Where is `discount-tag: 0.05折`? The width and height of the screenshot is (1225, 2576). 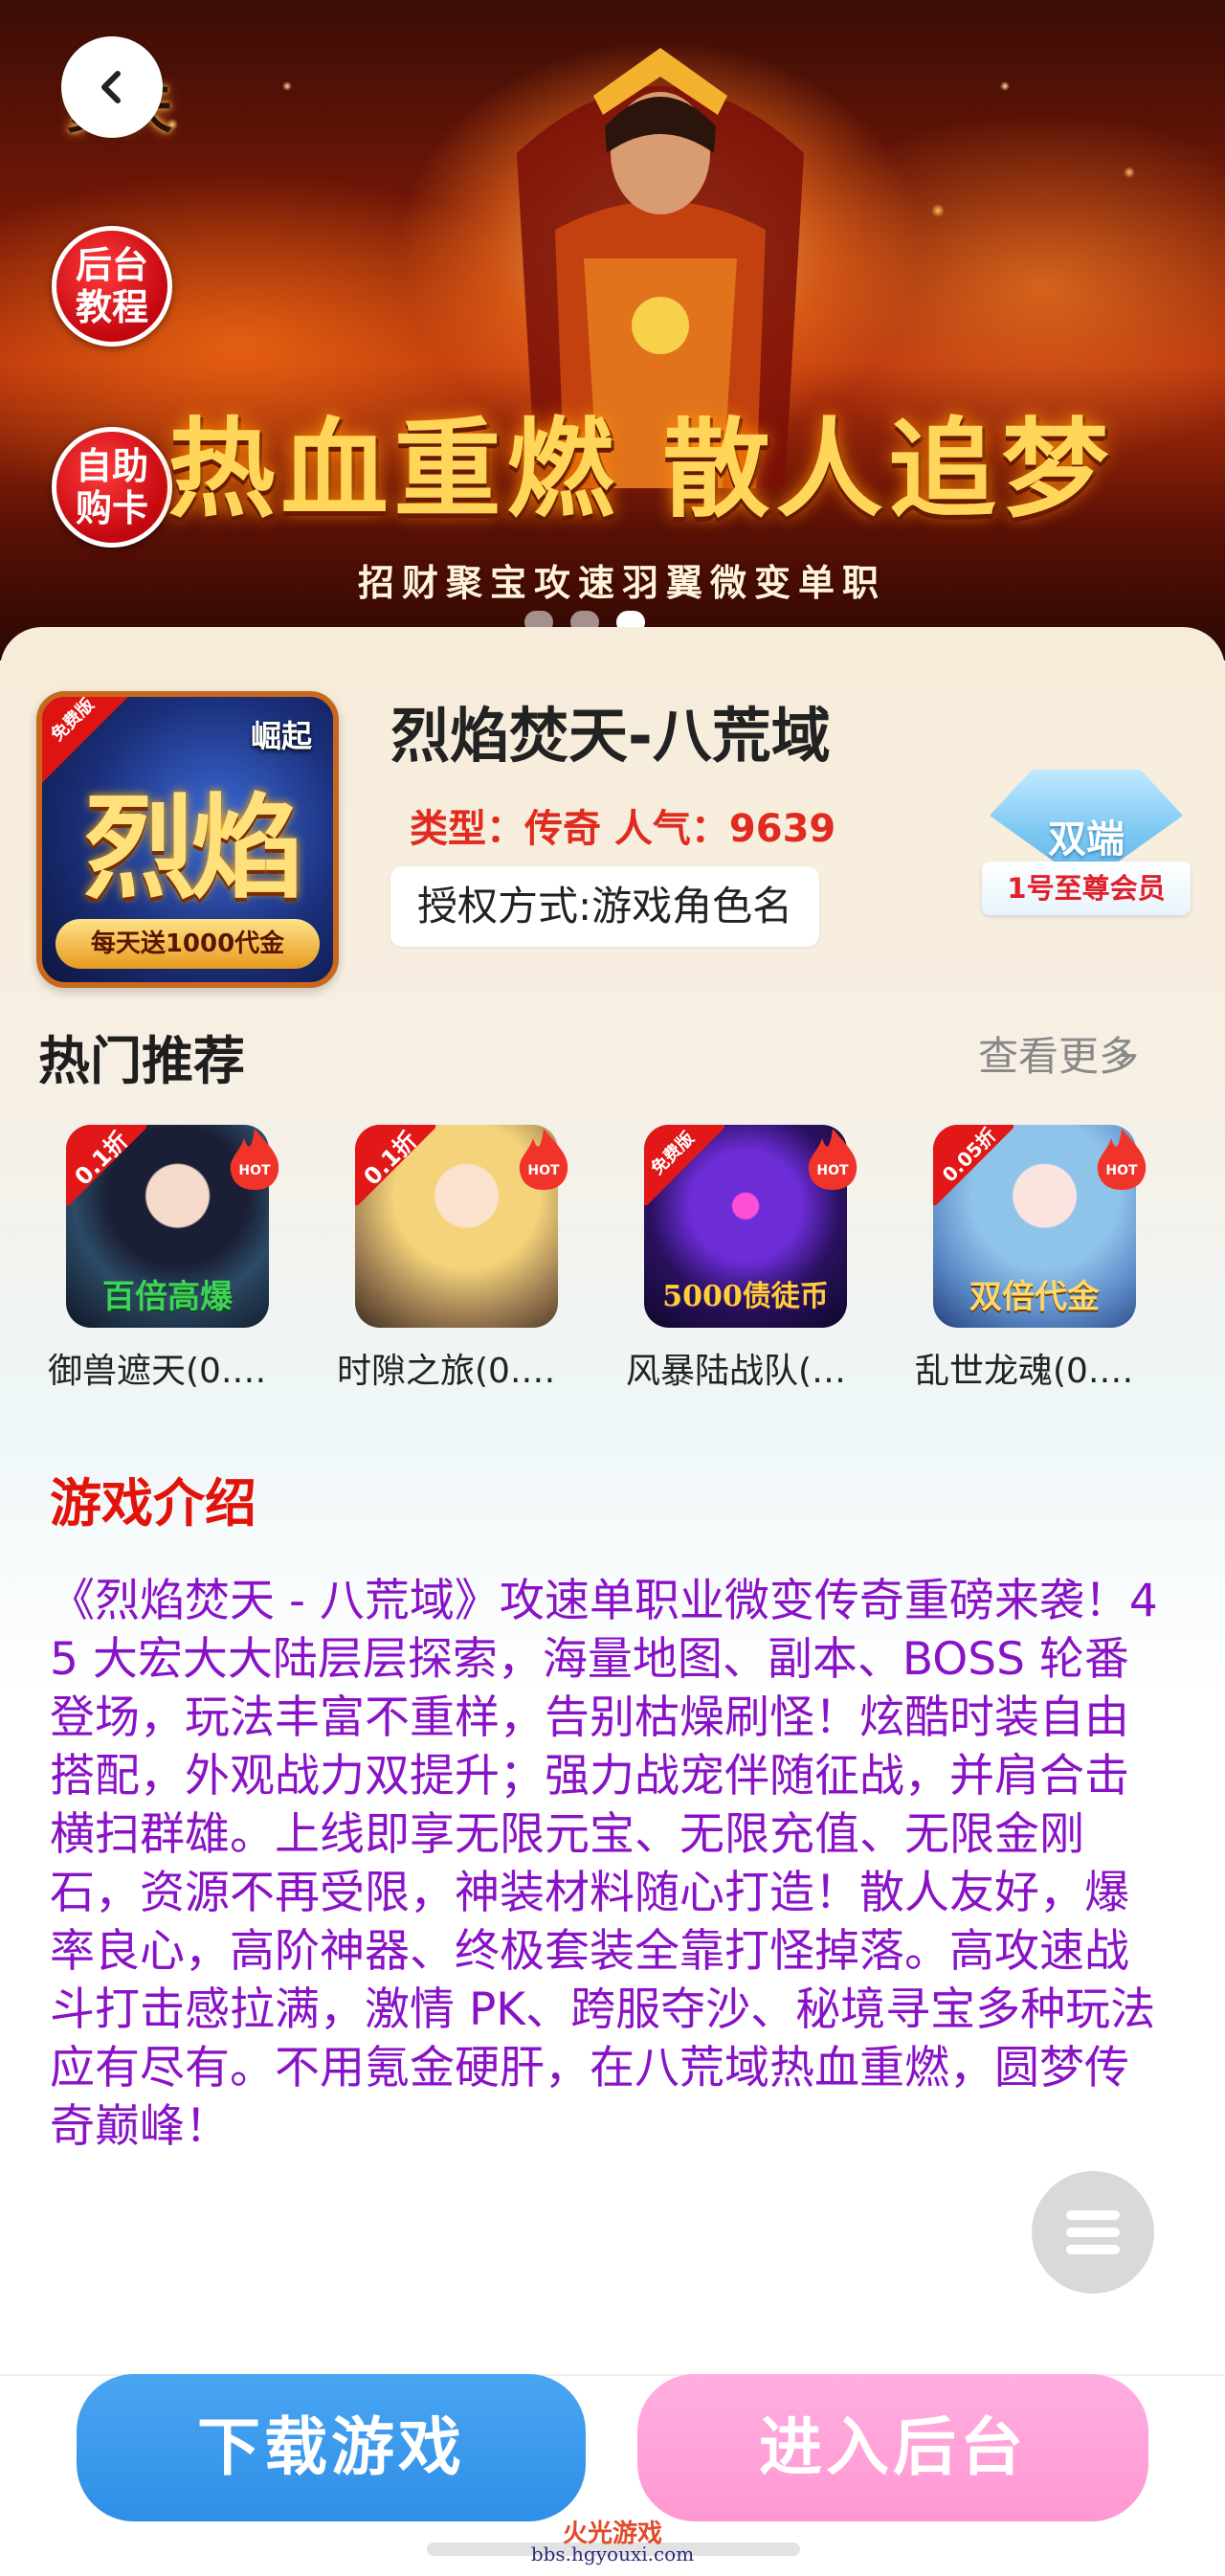
discount-tag: 0.05折 is located at coordinates (973, 1164).